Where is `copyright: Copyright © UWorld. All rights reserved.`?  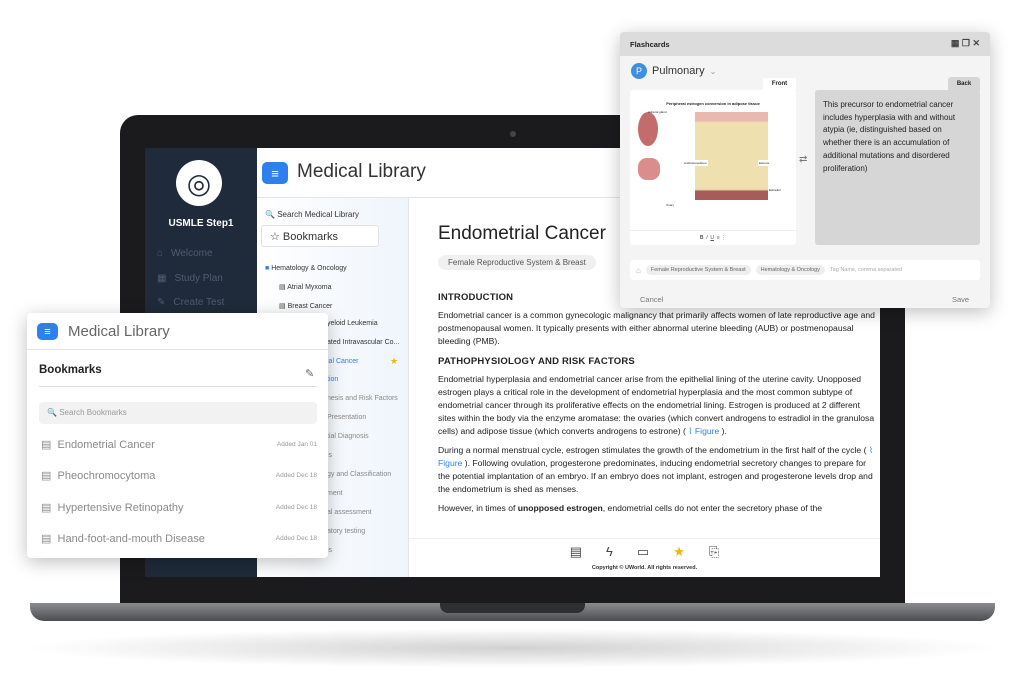
copyright: Copyright © UWorld. All rights reserved. is located at coordinates (644, 568).